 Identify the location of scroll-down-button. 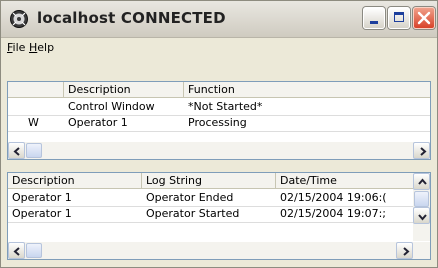
(421, 215).